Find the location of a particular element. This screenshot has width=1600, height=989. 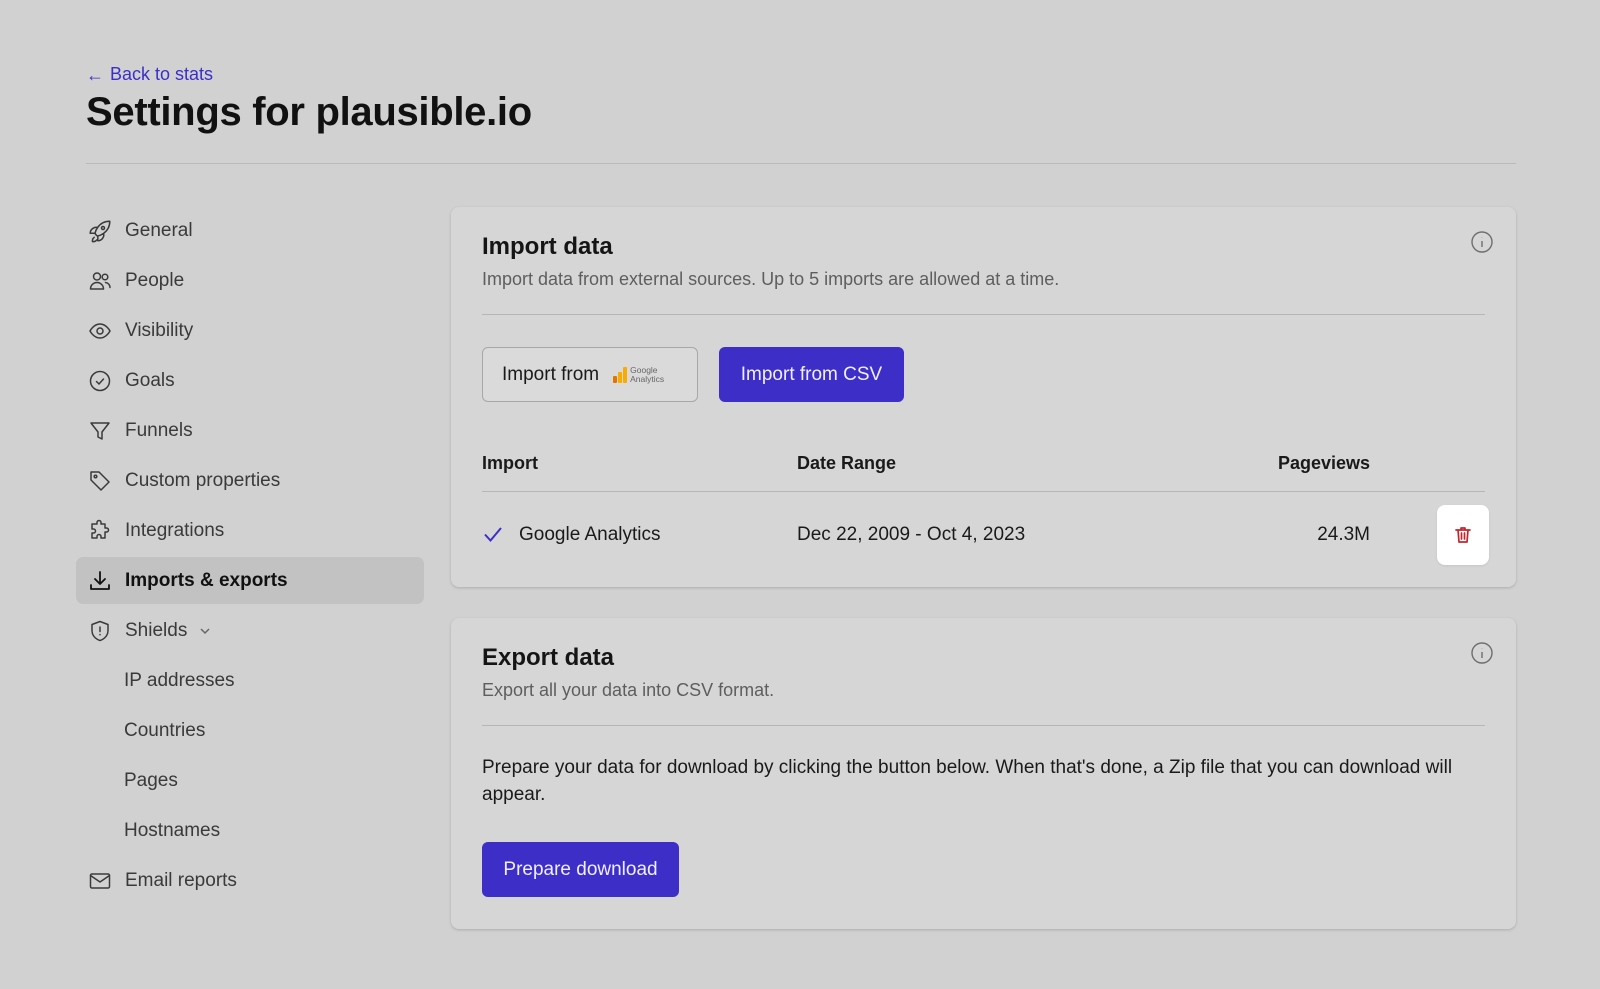

sidebar-item-countries: Countries is located at coordinates (250, 730).